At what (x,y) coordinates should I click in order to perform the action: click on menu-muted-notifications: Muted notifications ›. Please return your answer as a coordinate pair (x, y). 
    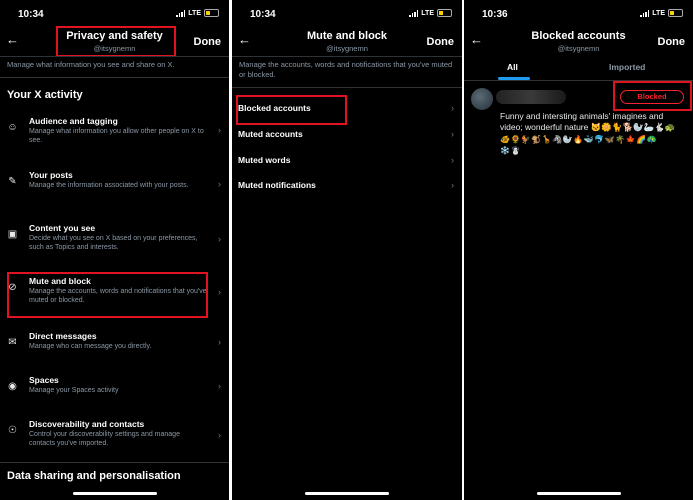
    Looking at the image, I should click on (347, 185).